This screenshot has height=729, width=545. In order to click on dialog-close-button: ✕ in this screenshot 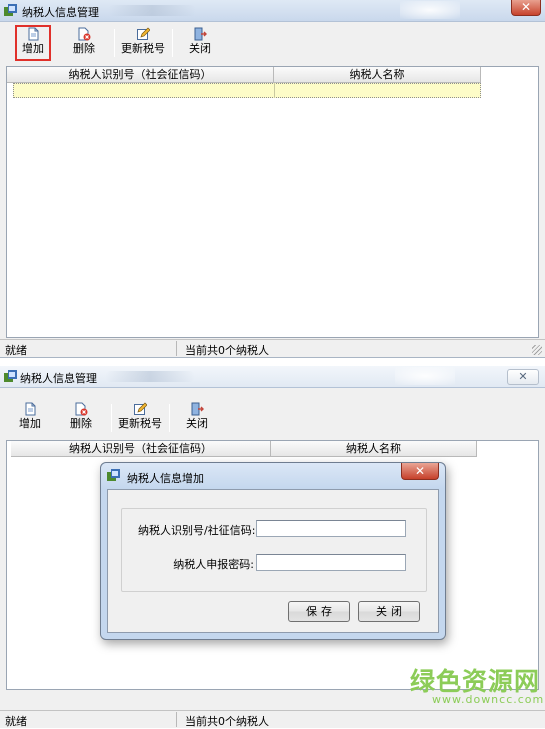, I will do `click(420, 471)`.